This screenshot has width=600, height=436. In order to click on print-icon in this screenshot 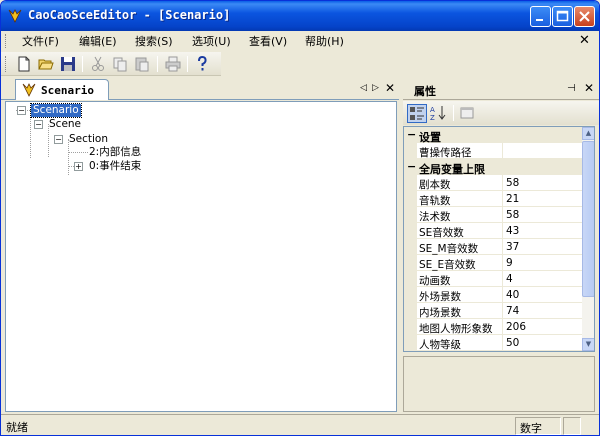, I will do `click(173, 64)`.